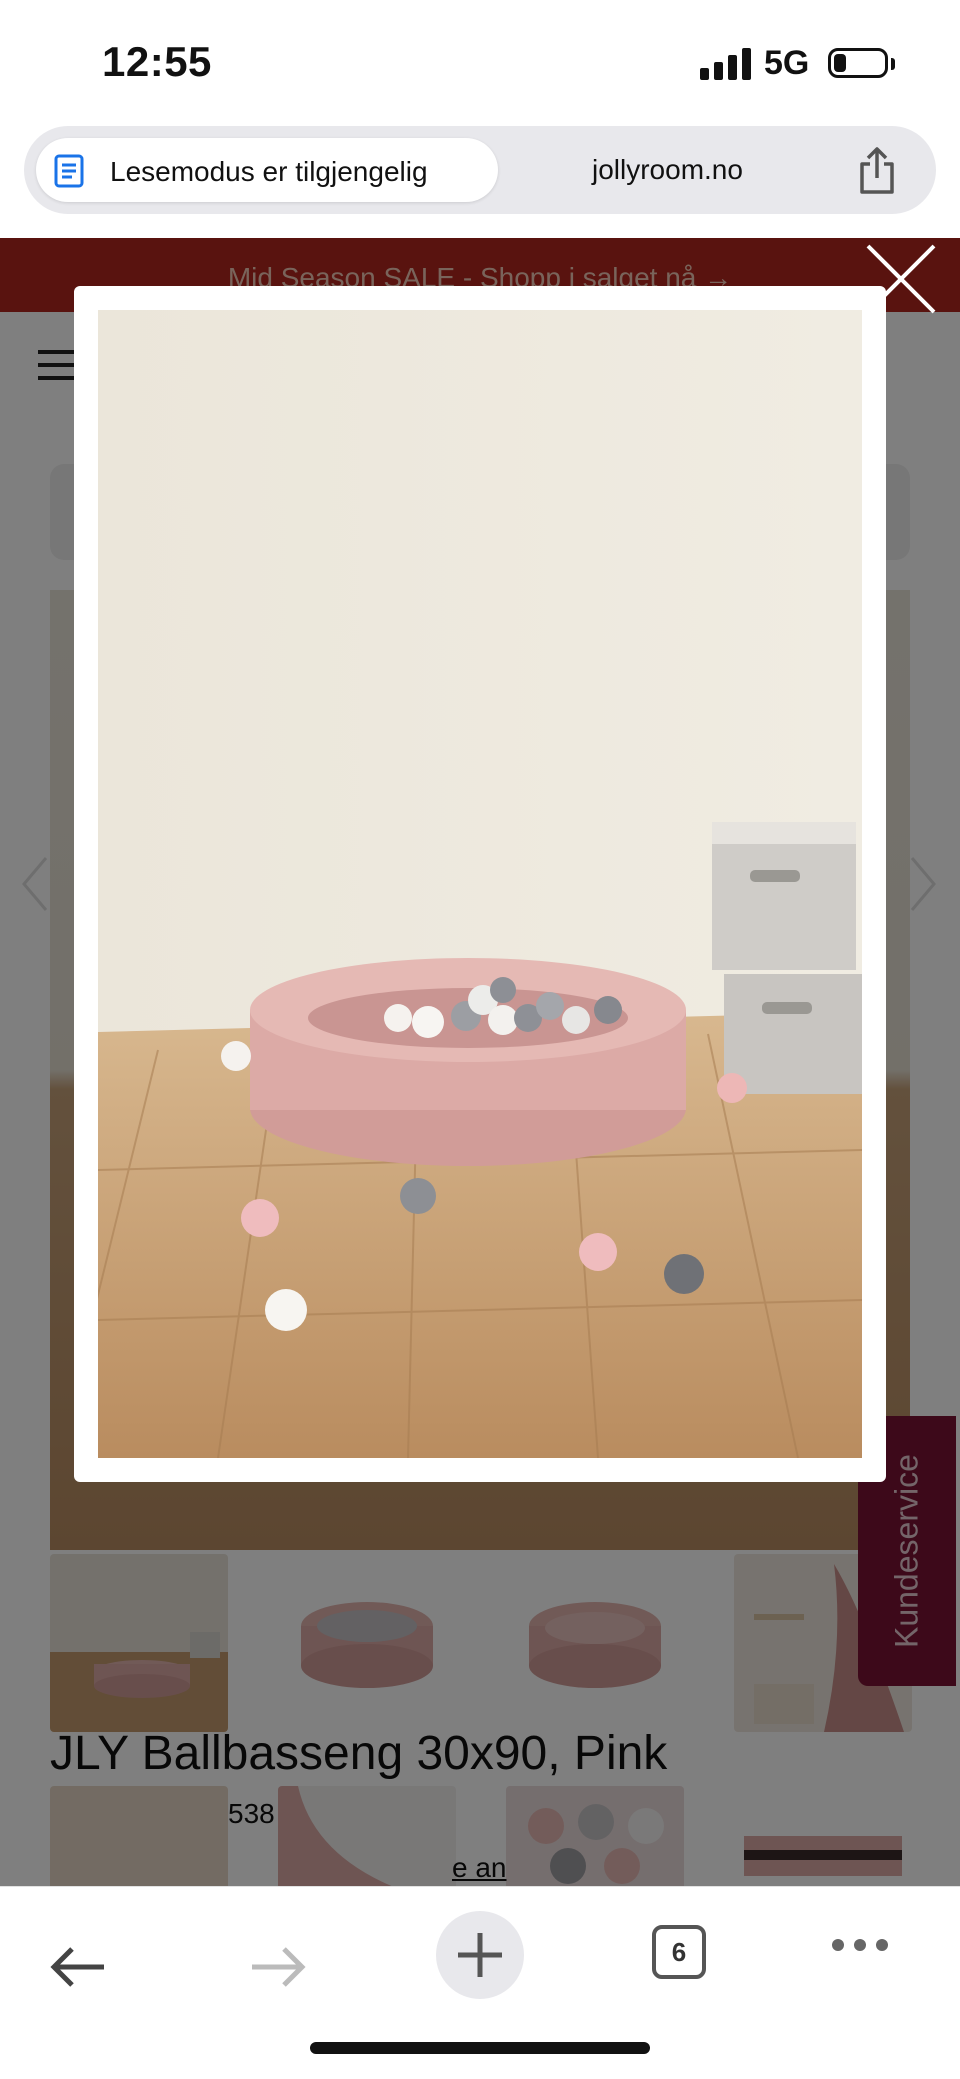 The width and height of the screenshot is (960, 2079). I want to click on tabs-icon: 6, so click(679, 1952).